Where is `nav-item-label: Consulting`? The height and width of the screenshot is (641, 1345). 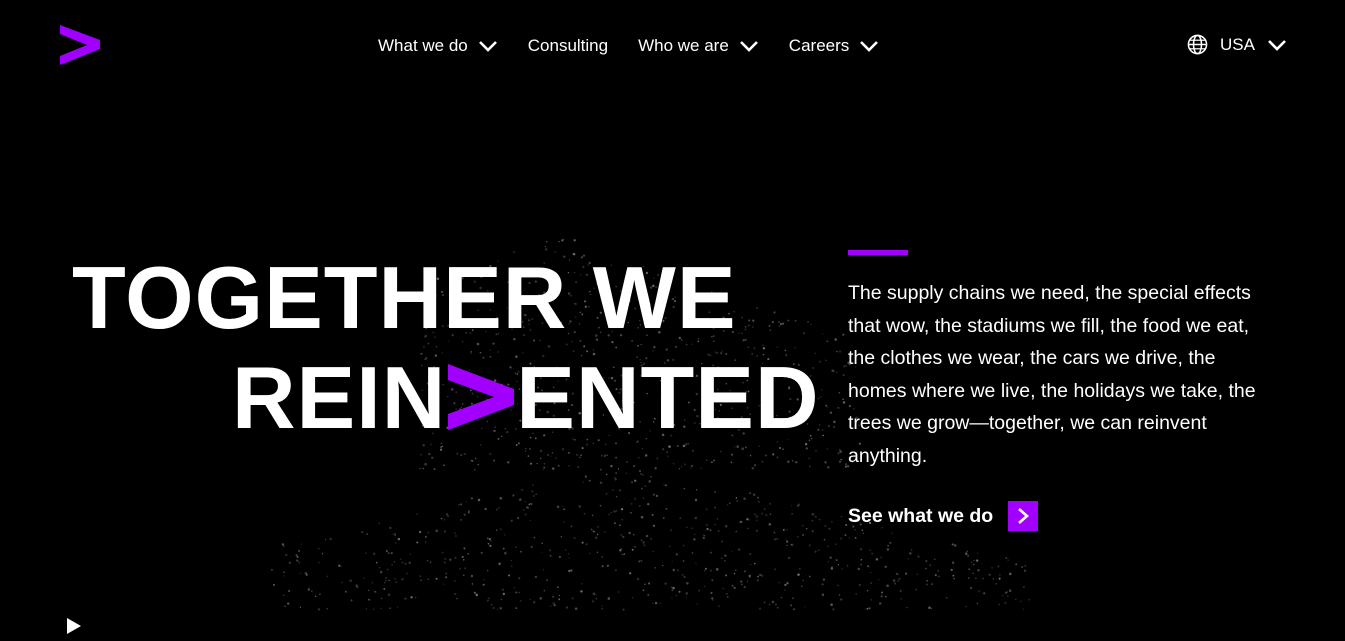
nav-item-label: Consulting is located at coordinates (568, 45).